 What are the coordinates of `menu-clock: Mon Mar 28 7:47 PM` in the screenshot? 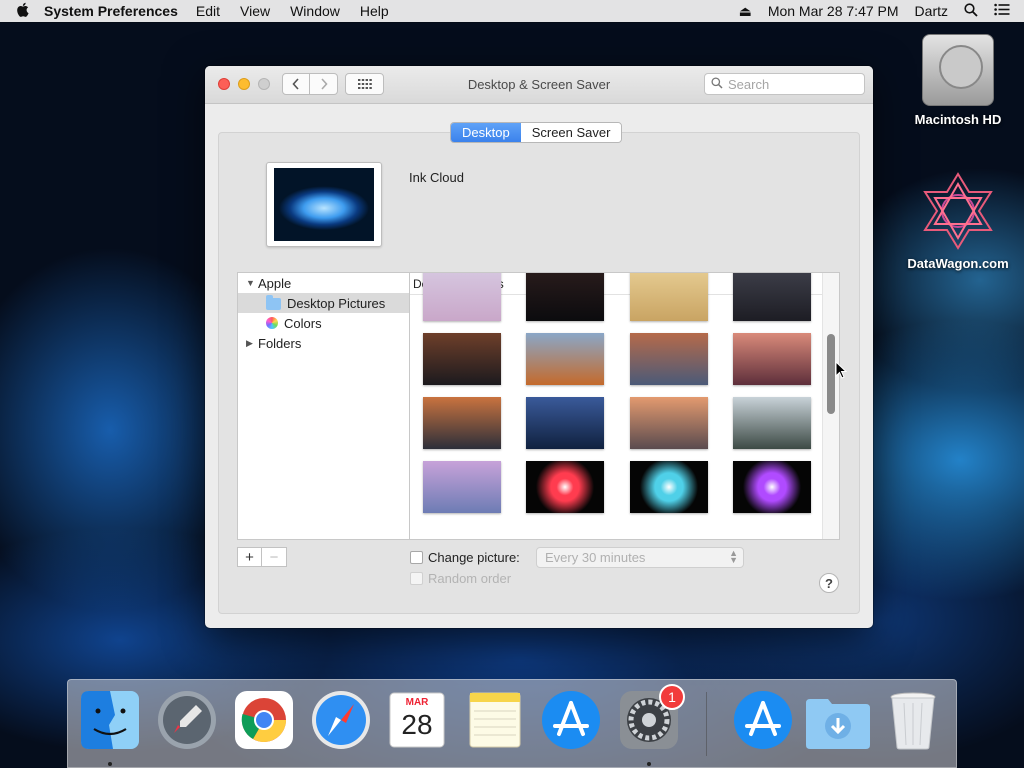 It's located at (833, 11).